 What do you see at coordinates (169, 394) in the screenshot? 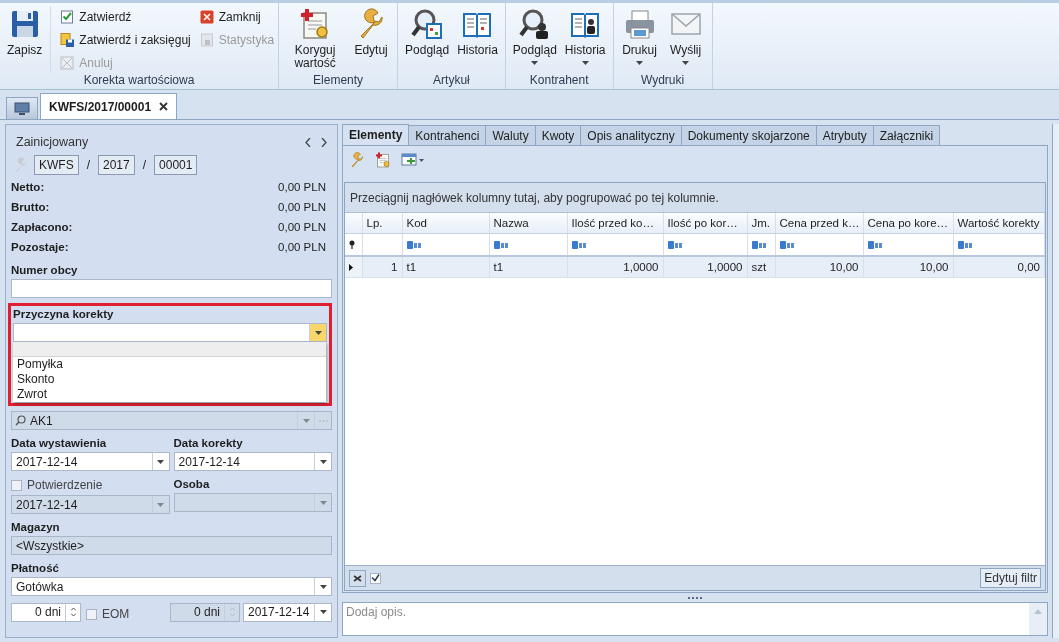
I see `dropdown-option: Zwrot` at bounding box center [169, 394].